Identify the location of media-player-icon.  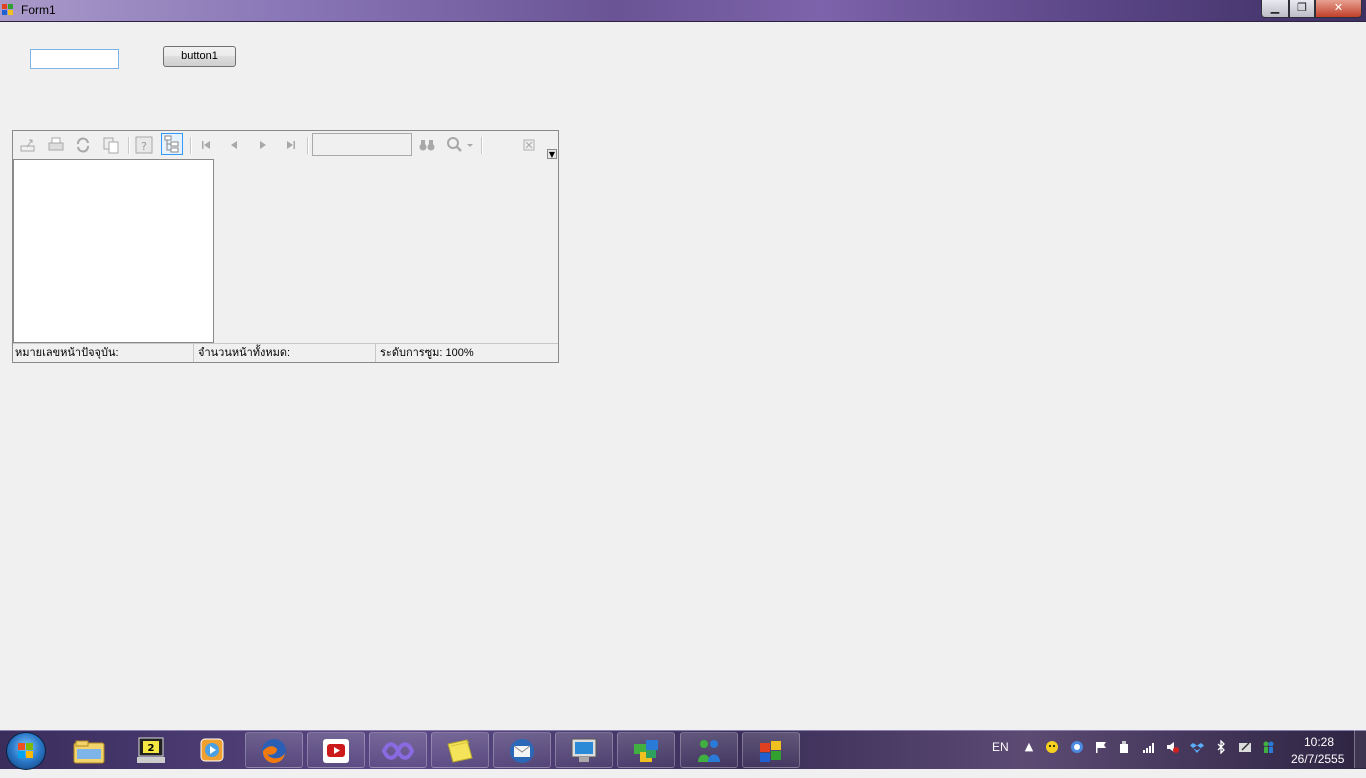
(212, 750).